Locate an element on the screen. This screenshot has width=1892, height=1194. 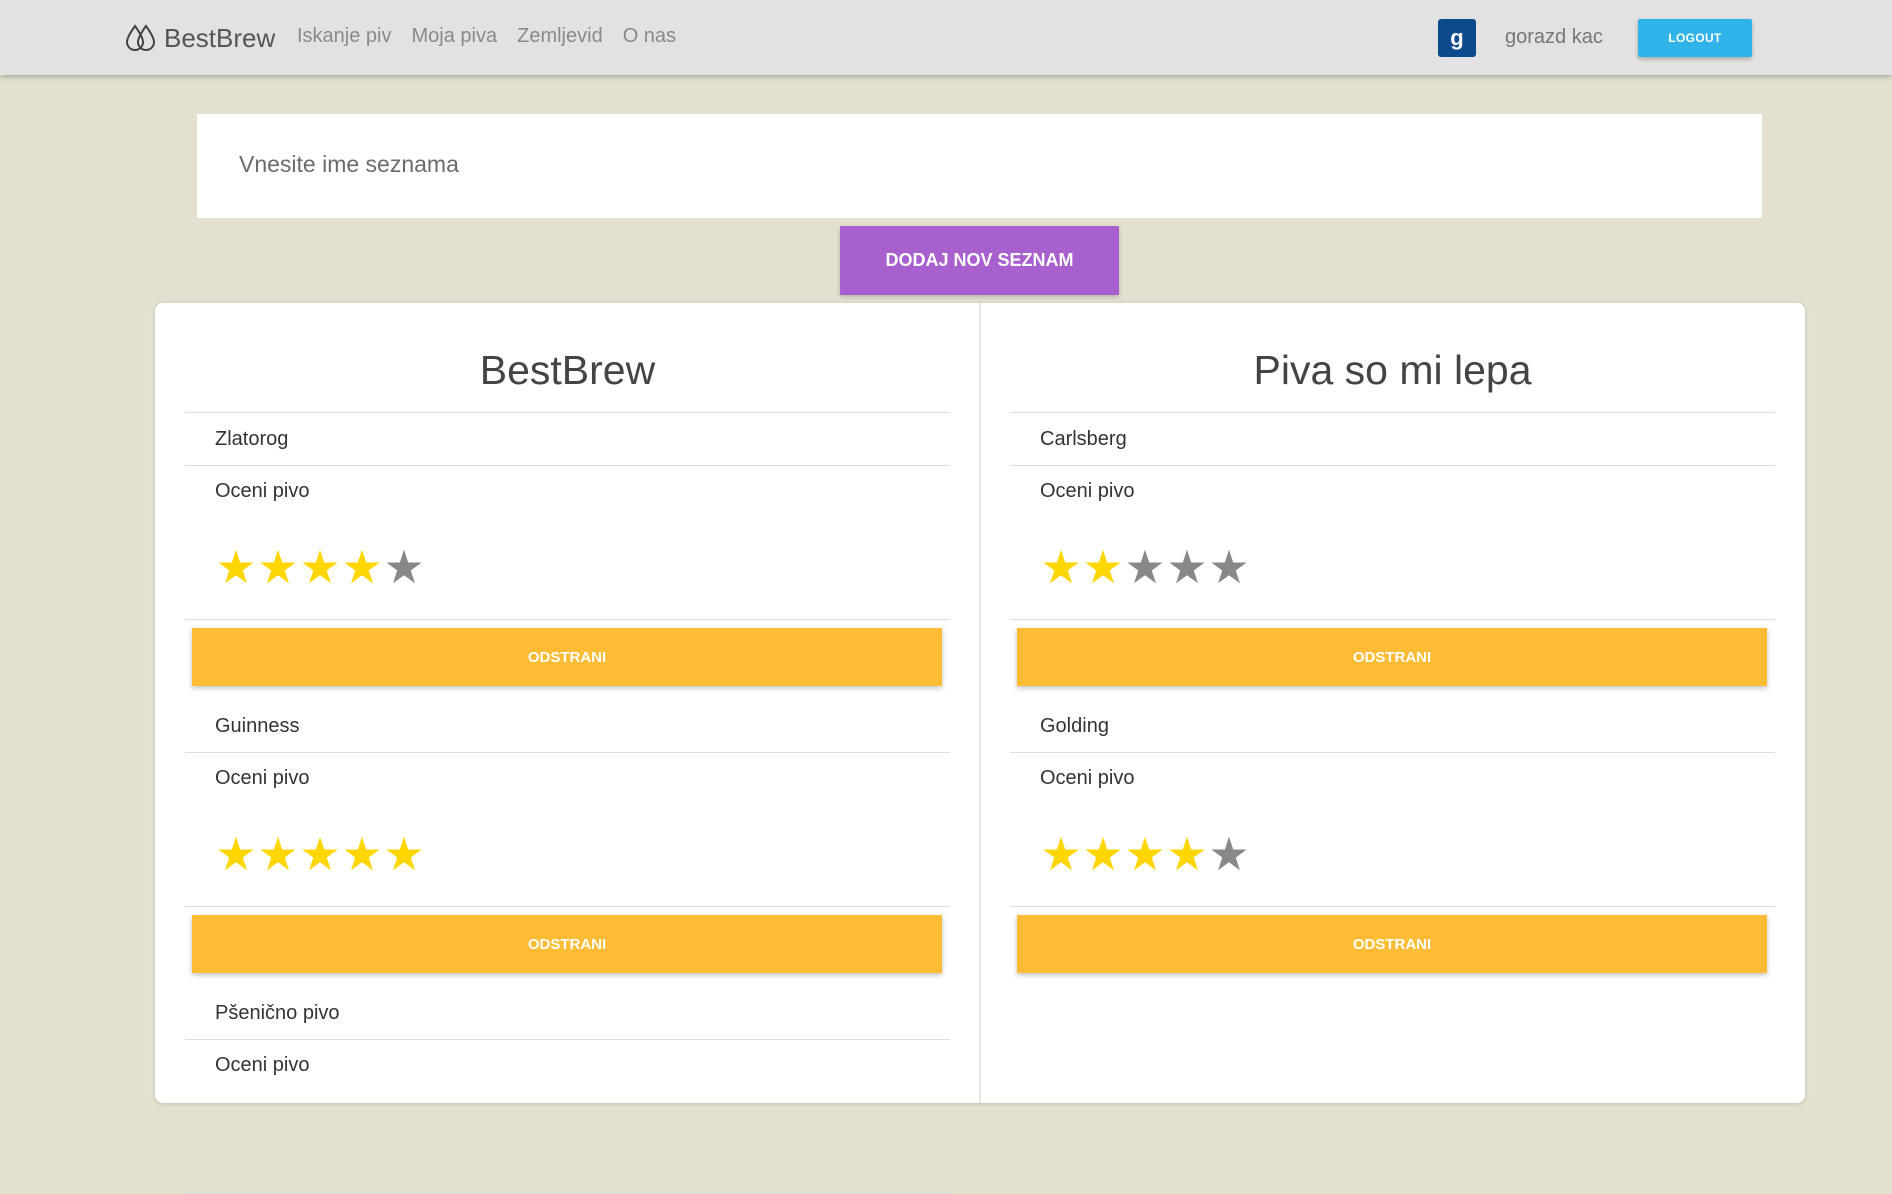
username: gorazd kac is located at coordinates (1554, 37).